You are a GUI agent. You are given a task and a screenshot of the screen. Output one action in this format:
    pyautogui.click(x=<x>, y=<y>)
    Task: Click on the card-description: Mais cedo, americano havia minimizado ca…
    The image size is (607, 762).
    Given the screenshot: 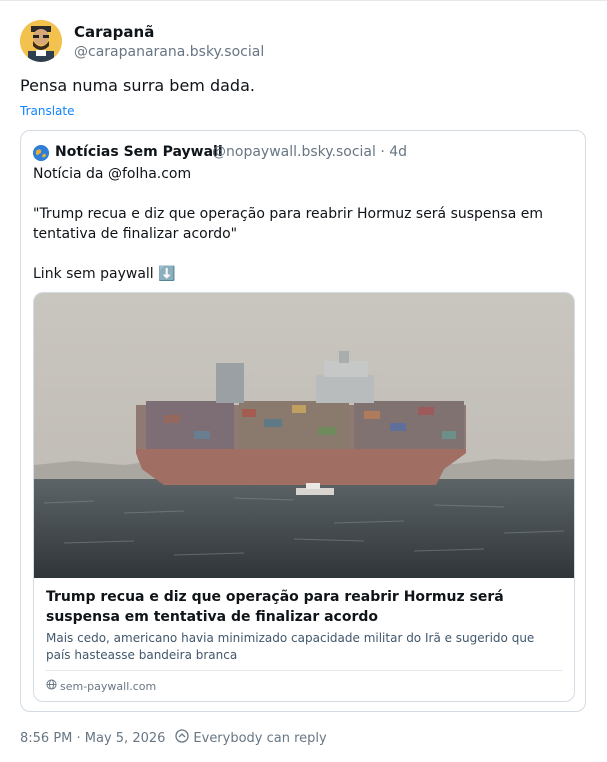 What is the action you would take?
    pyautogui.click(x=290, y=646)
    